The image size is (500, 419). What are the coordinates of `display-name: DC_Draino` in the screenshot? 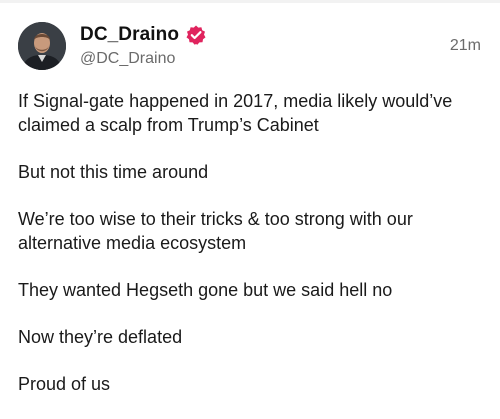 It's located at (129, 35).